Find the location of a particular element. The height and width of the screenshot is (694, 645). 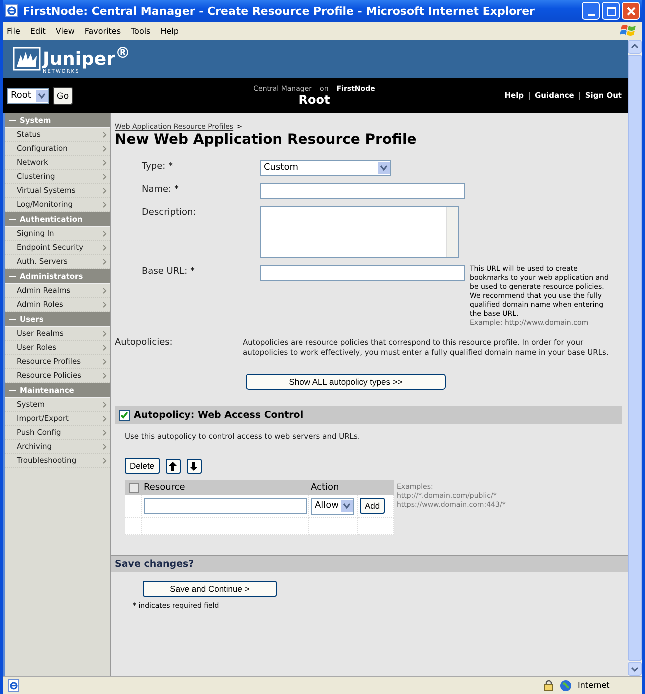

column-header: Resource is located at coordinates (225, 487).